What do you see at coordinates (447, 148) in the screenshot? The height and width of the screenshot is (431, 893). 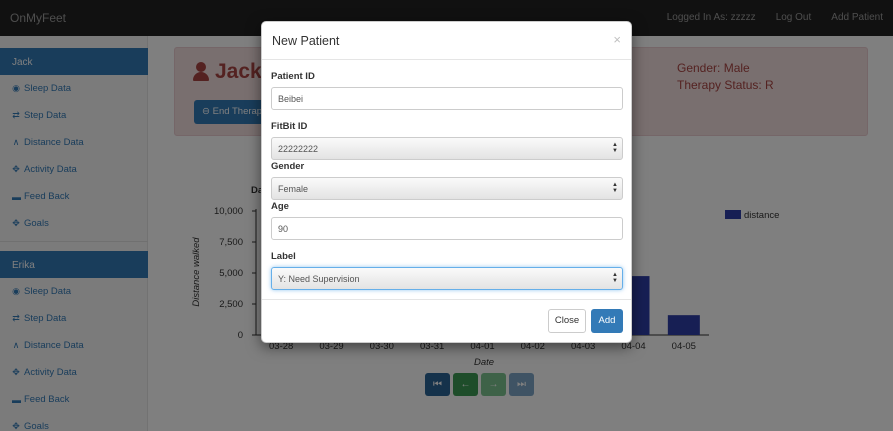 I see `fitbit-id-select: 22222222 ▲ ▼` at bounding box center [447, 148].